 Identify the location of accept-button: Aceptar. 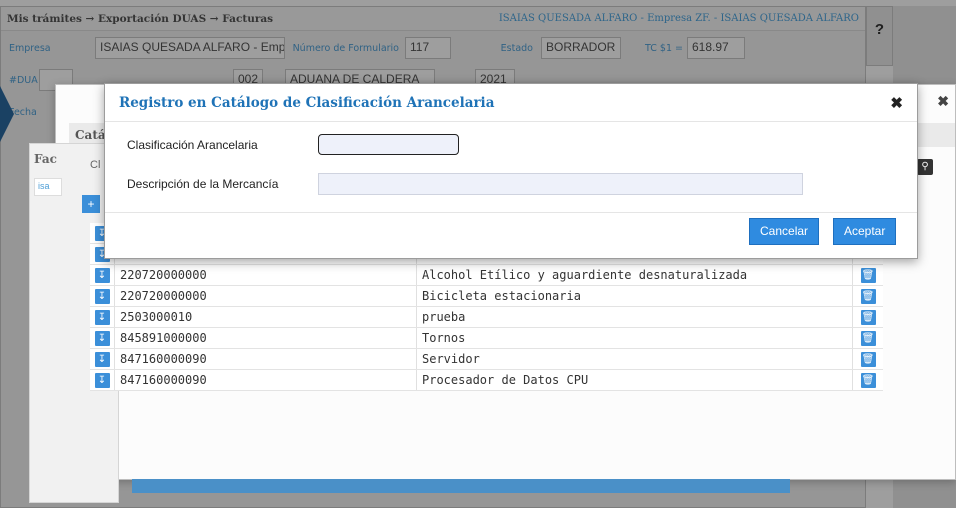
(865, 231).